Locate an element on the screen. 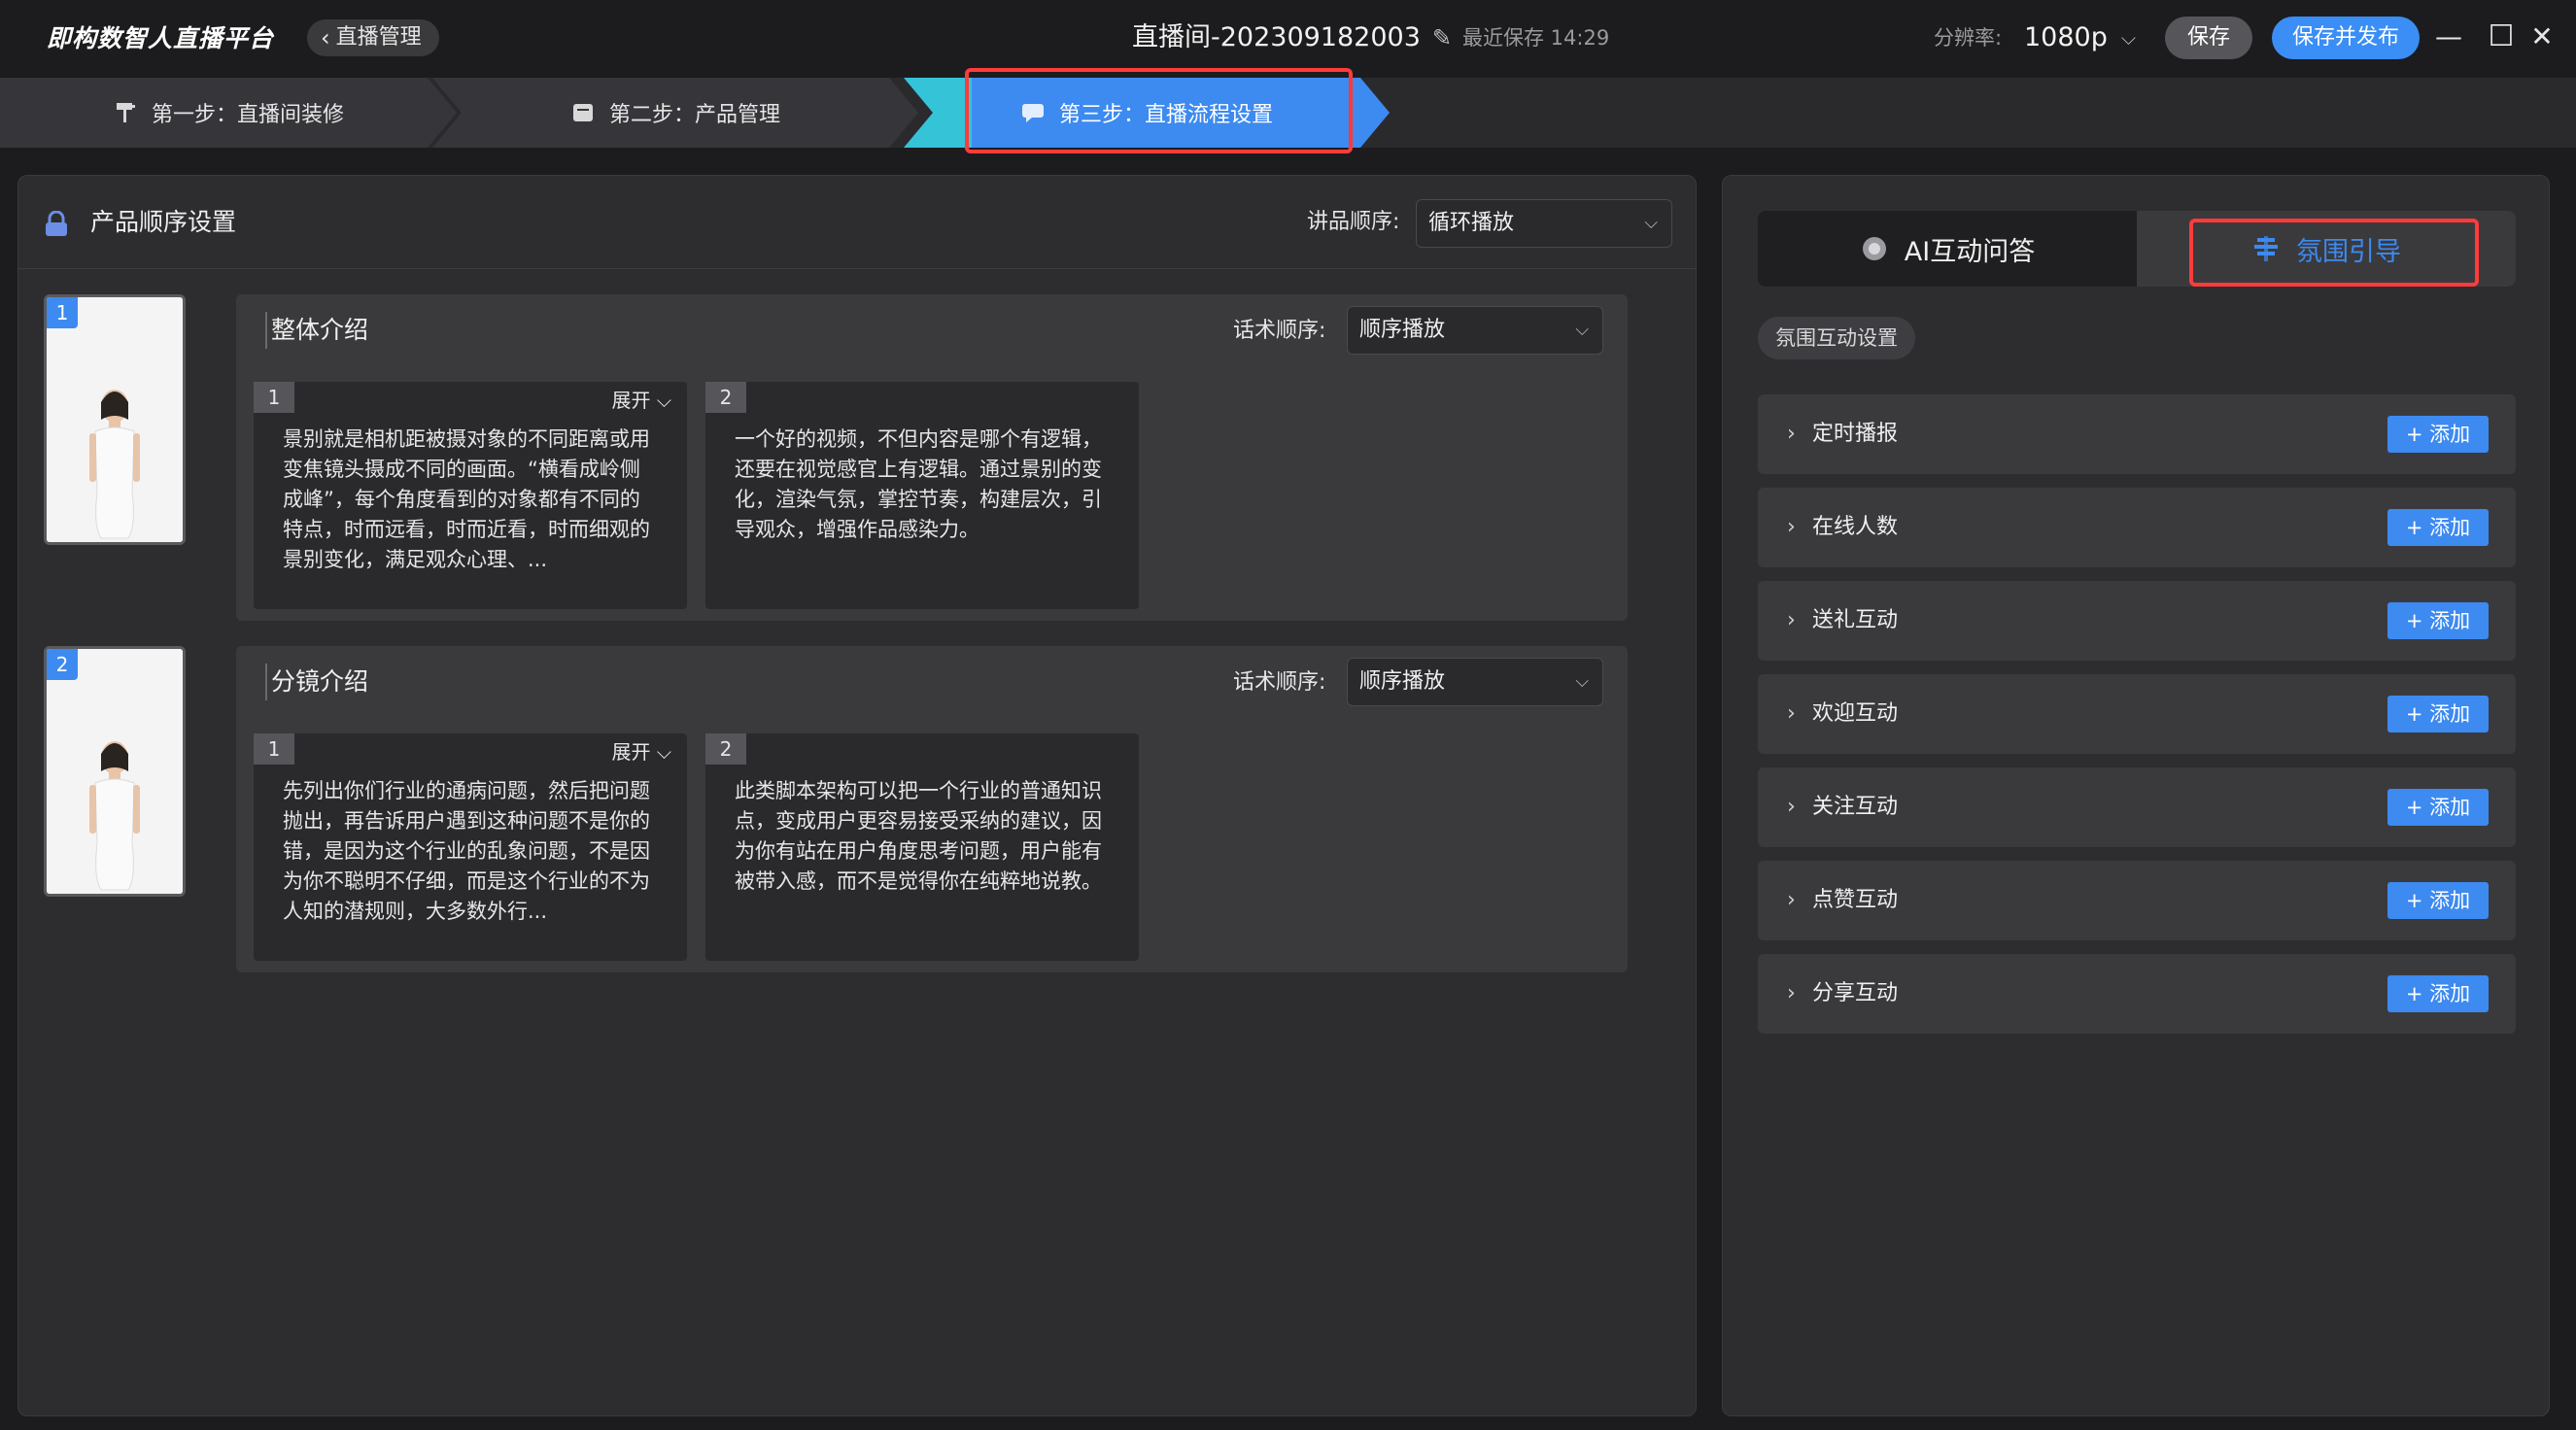 Image resolution: width=2576 pixels, height=1430 pixels. resolution-dropdown: 1080p ⌵ is located at coordinates (2080, 37).